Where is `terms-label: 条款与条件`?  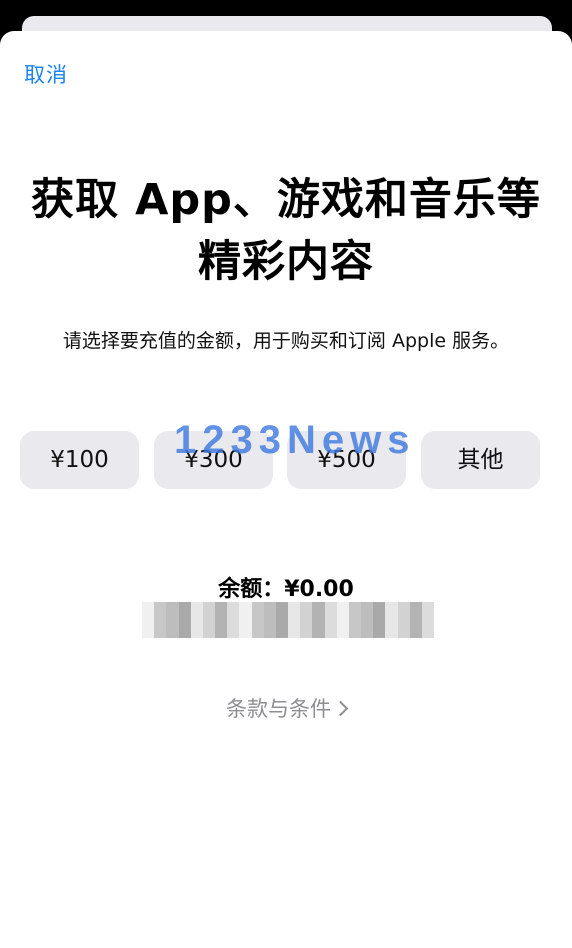 terms-label: 条款与条件 is located at coordinates (278, 709).